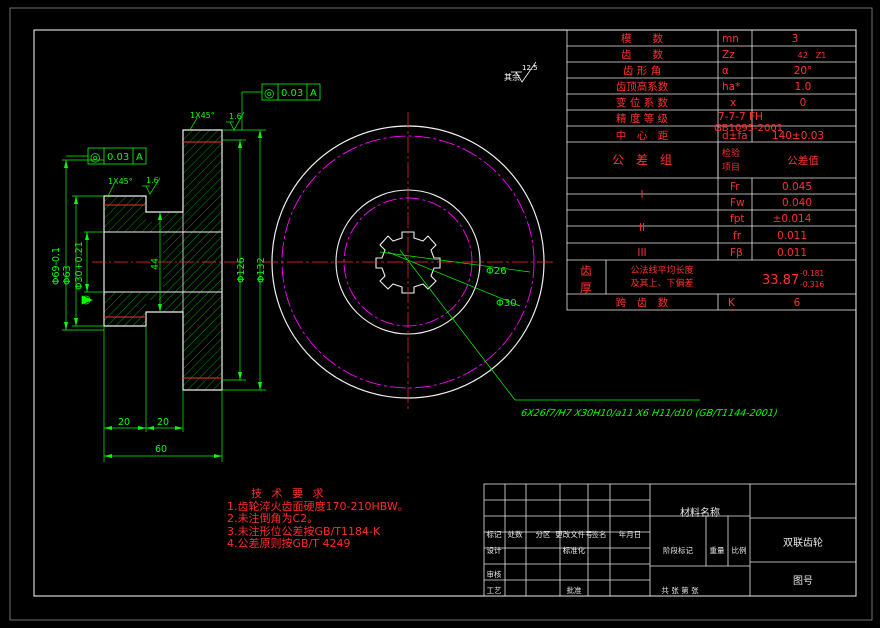 The width and height of the screenshot is (880, 628). I want to click on fcf-top-datum: A, so click(313, 93).